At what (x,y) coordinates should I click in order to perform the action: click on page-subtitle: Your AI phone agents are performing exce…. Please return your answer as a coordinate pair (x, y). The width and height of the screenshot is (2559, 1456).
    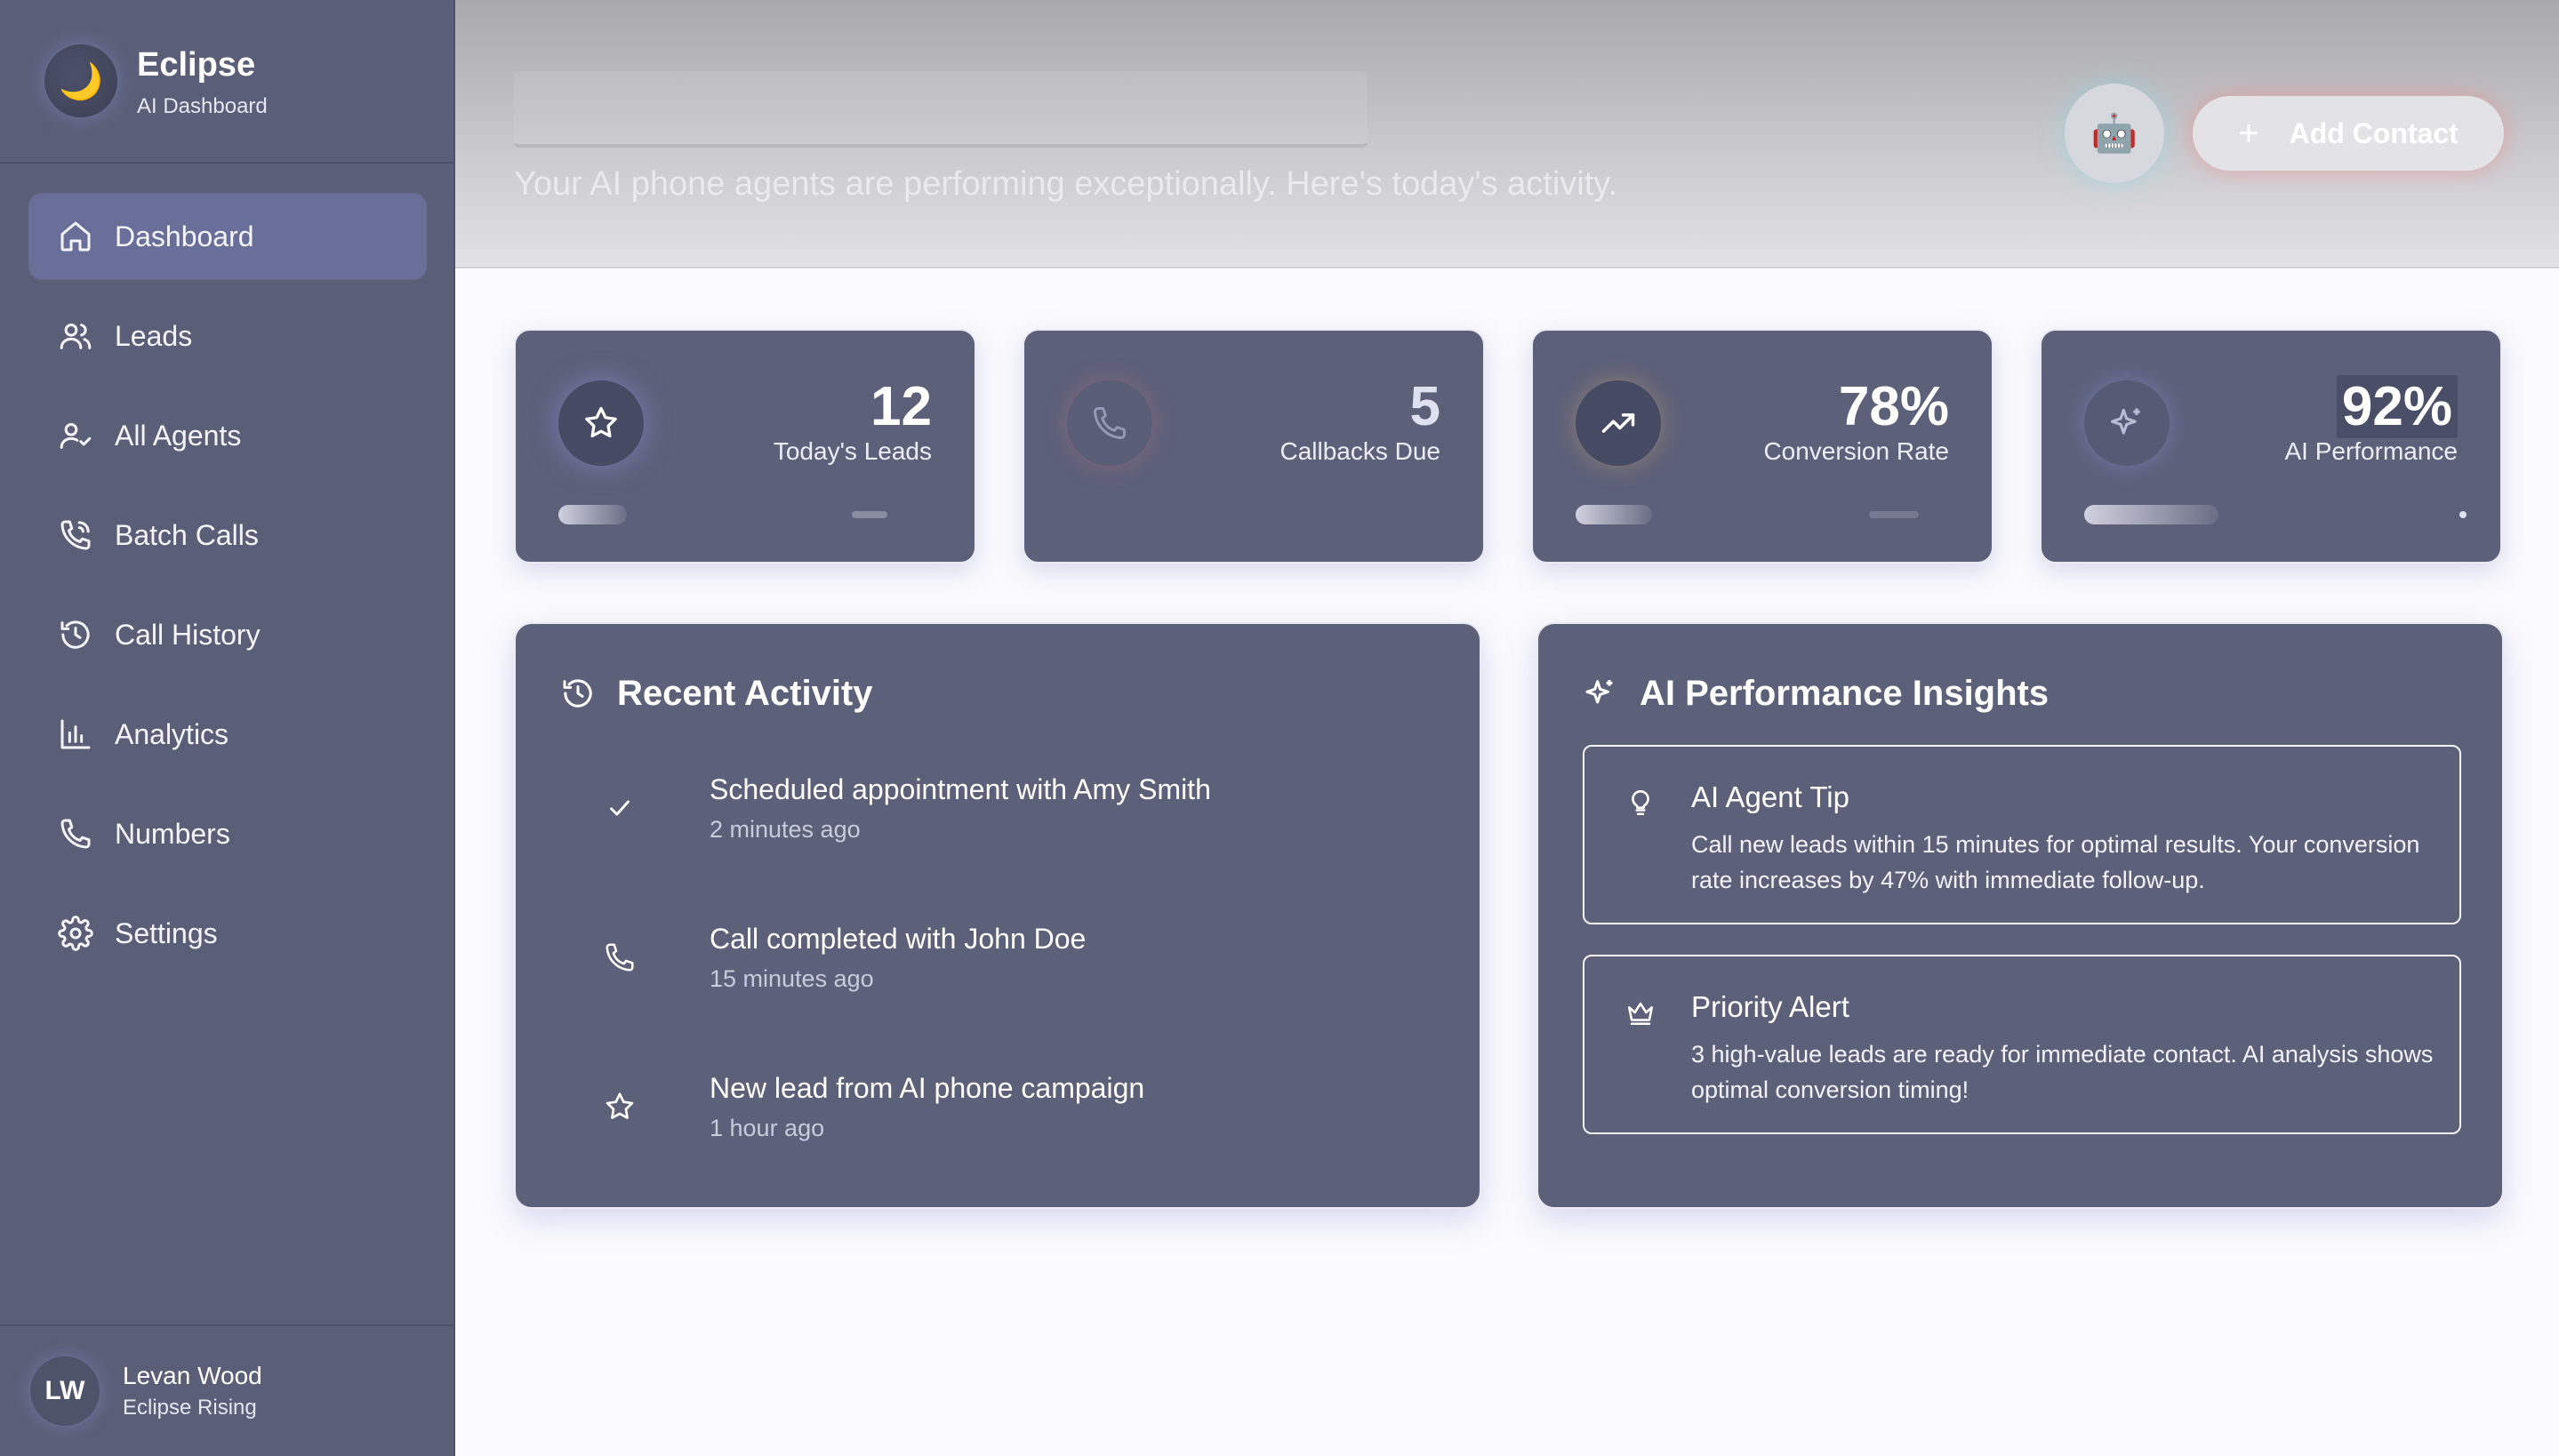
    Looking at the image, I should click on (1066, 184).